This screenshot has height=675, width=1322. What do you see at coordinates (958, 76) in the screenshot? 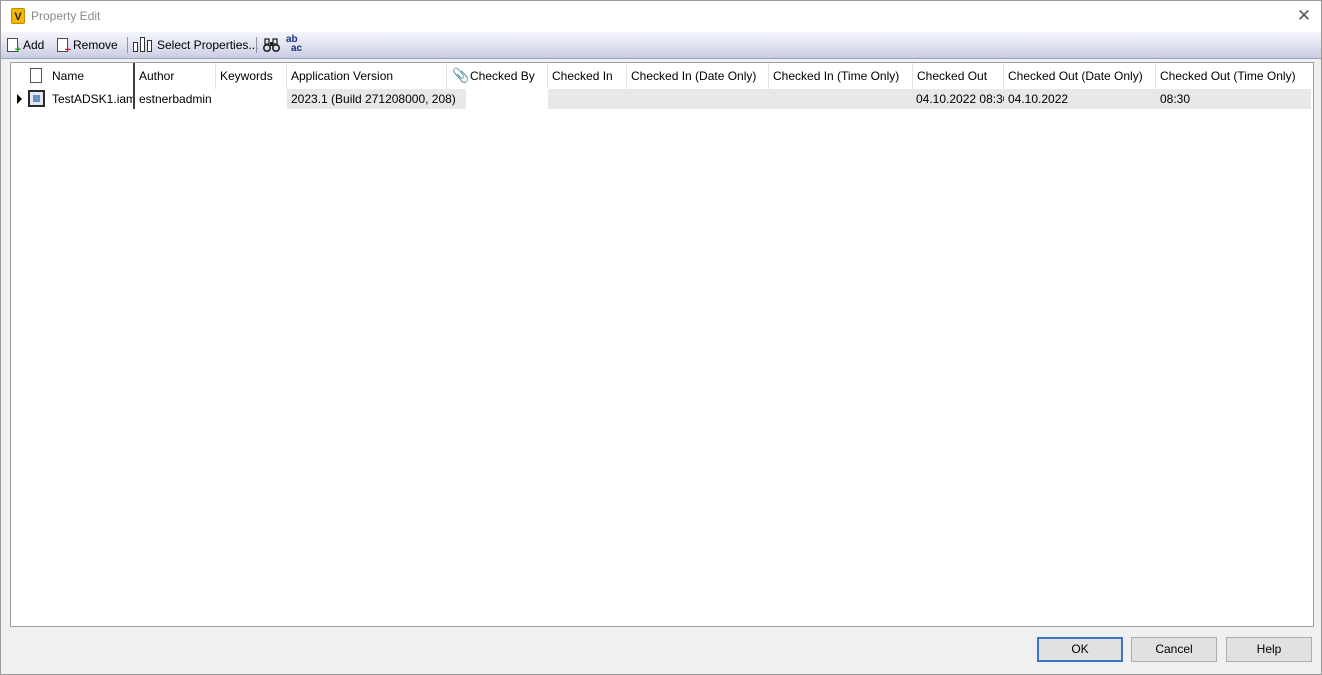
I see `column-header-checked-out: Checked Out` at bounding box center [958, 76].